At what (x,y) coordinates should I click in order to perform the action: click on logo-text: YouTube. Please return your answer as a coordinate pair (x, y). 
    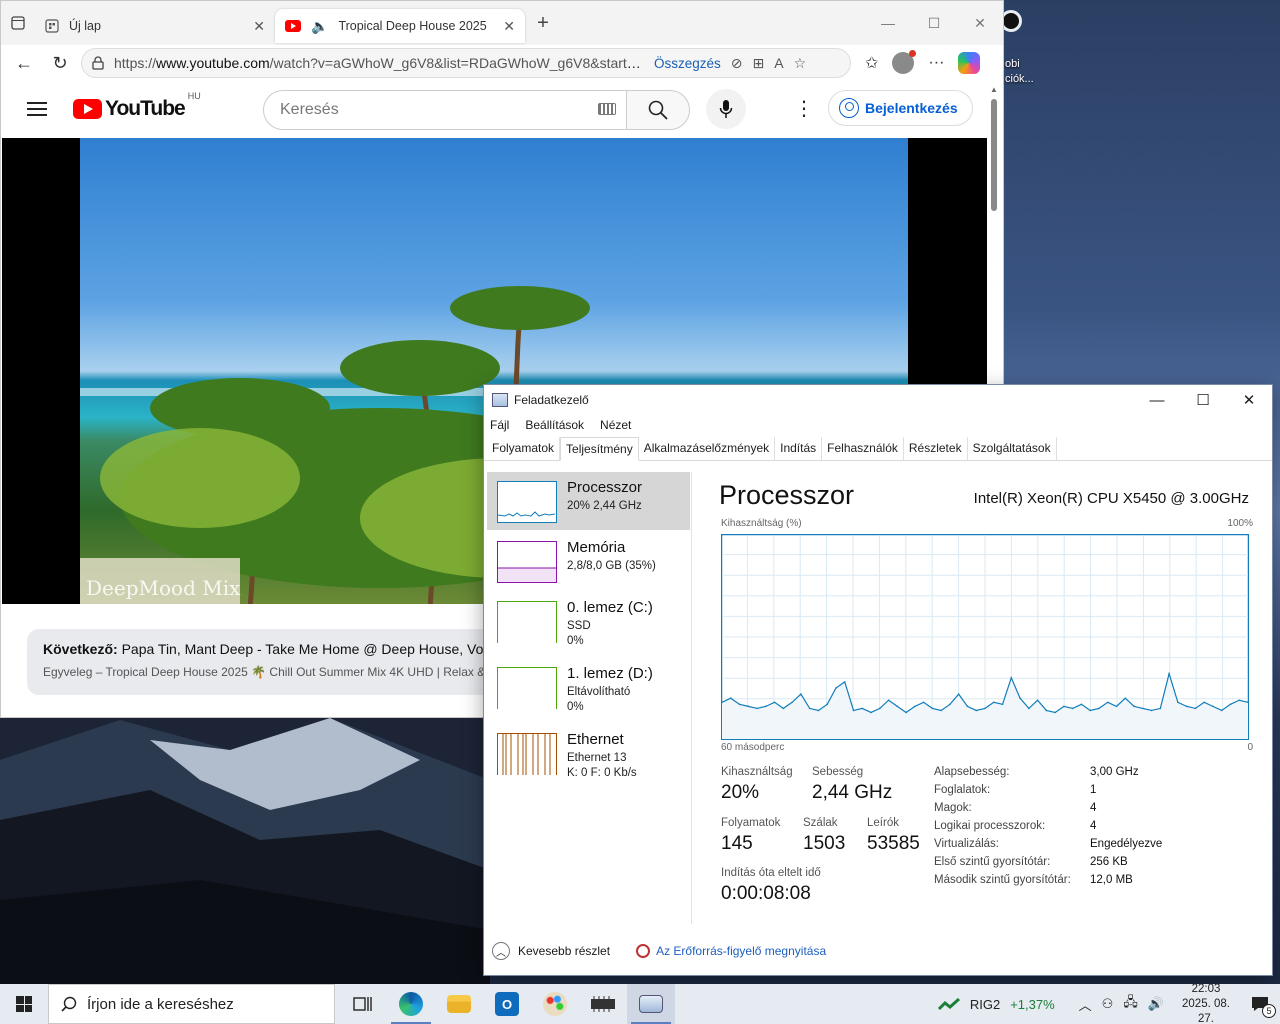
    Looking at the image, I should click on (145, 108).